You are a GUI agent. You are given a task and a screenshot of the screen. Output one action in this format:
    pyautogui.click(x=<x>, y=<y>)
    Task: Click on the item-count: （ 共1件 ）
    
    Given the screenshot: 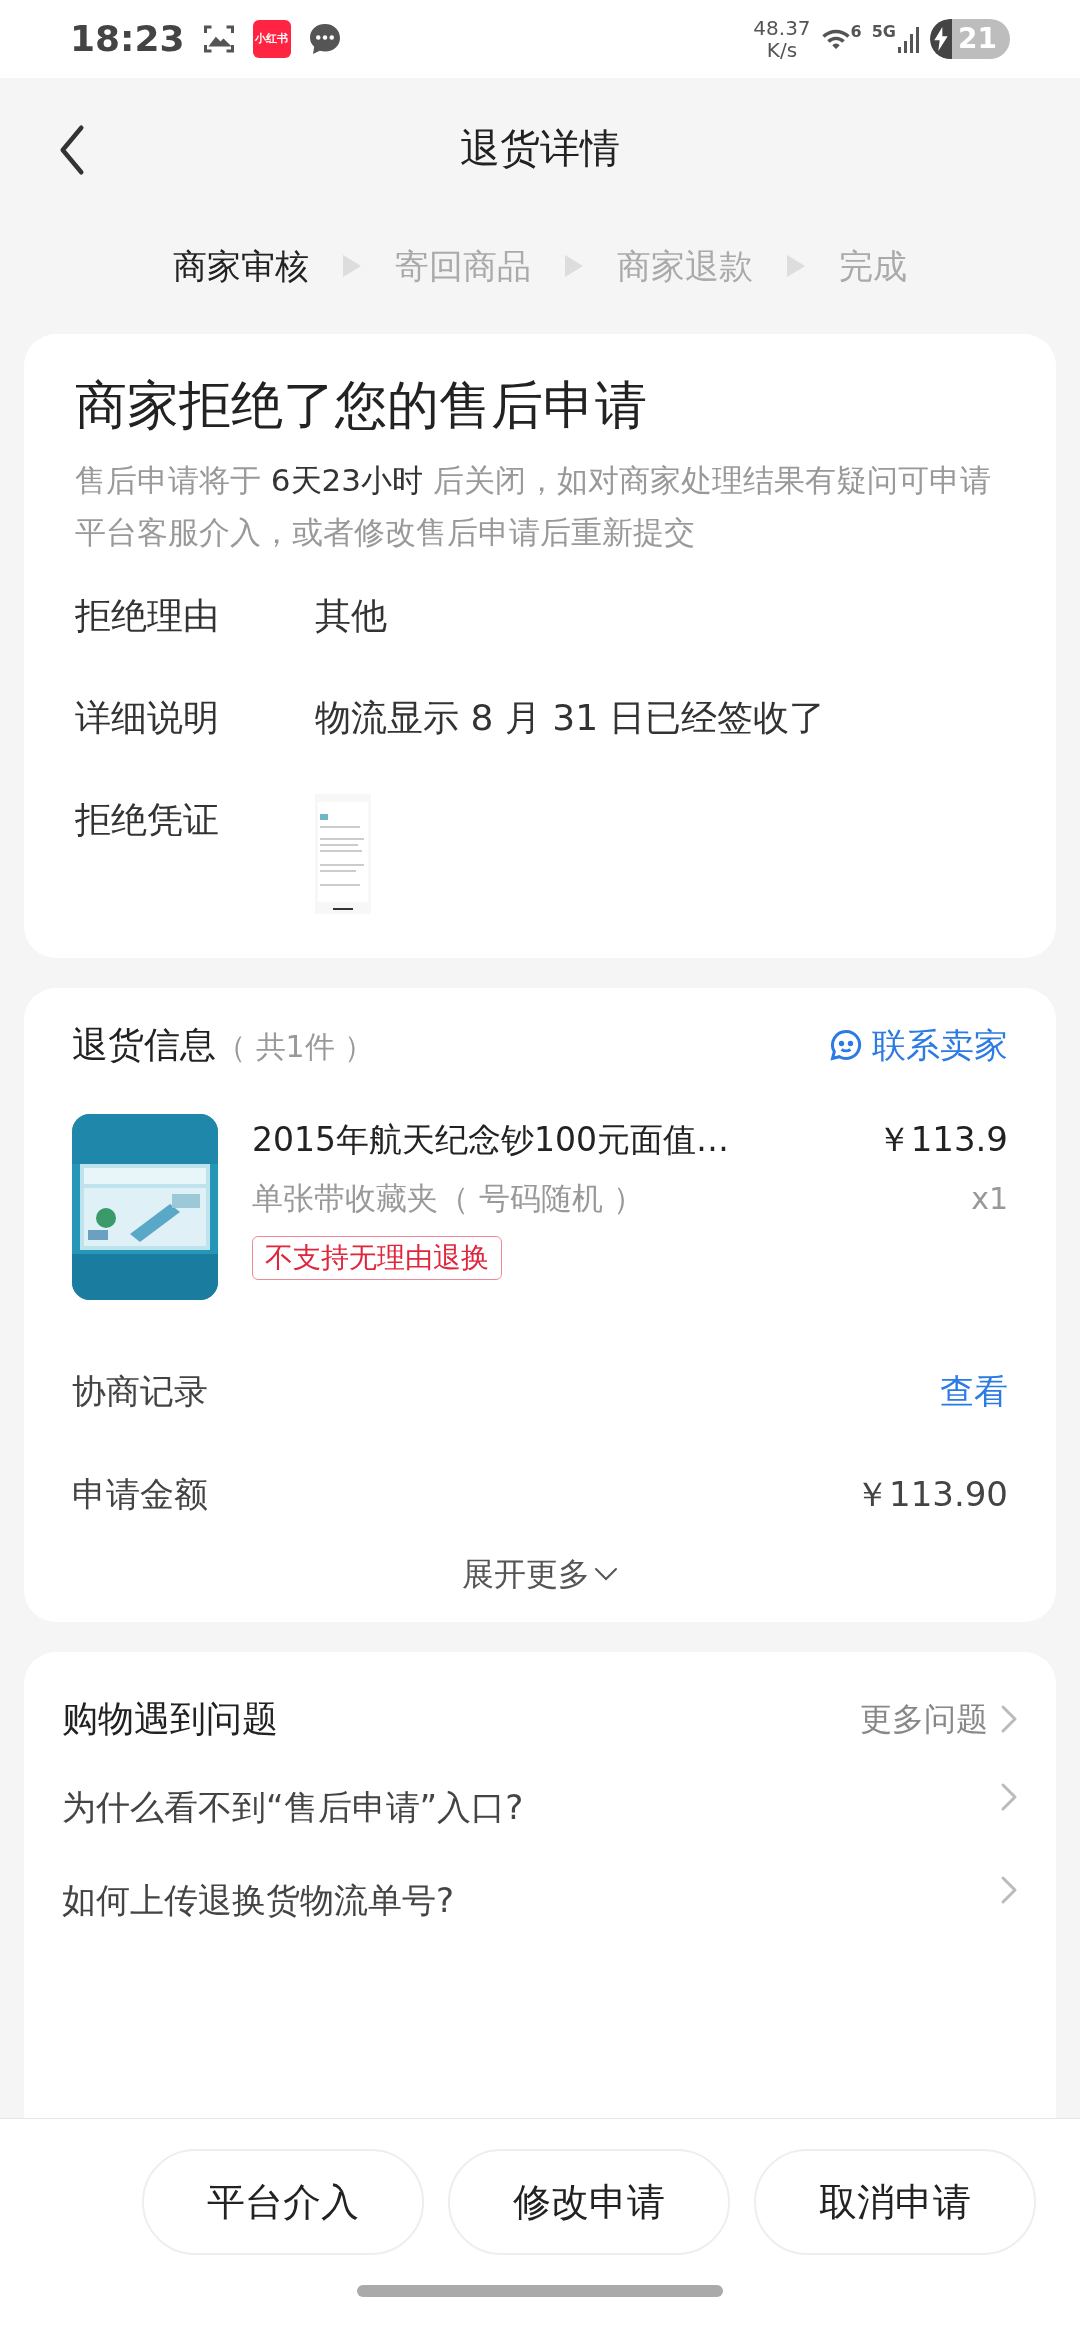 What is the action you would take?
    pyautogui.click(x=295, y=1047)
    